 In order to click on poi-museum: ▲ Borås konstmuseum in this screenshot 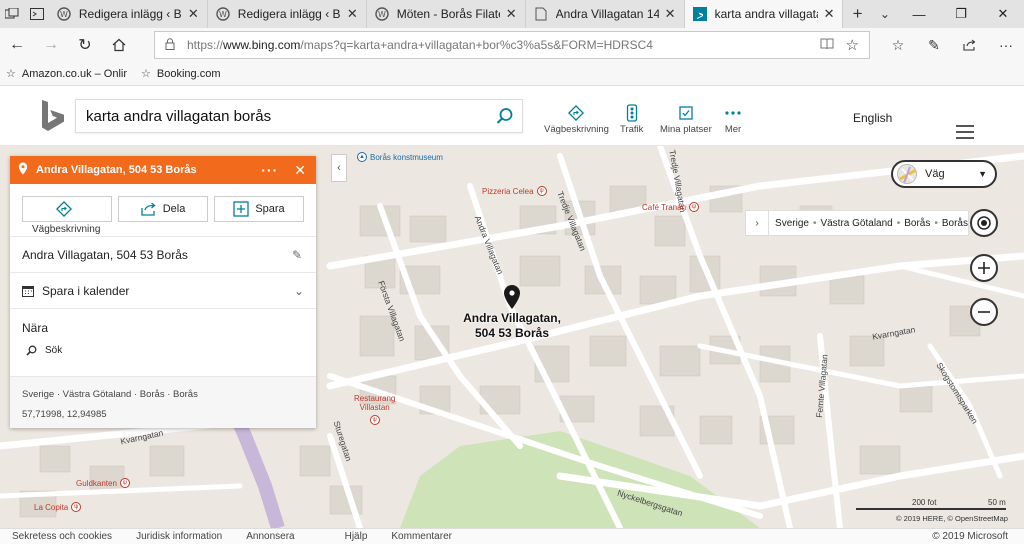, I will do `click(398, 157)`.